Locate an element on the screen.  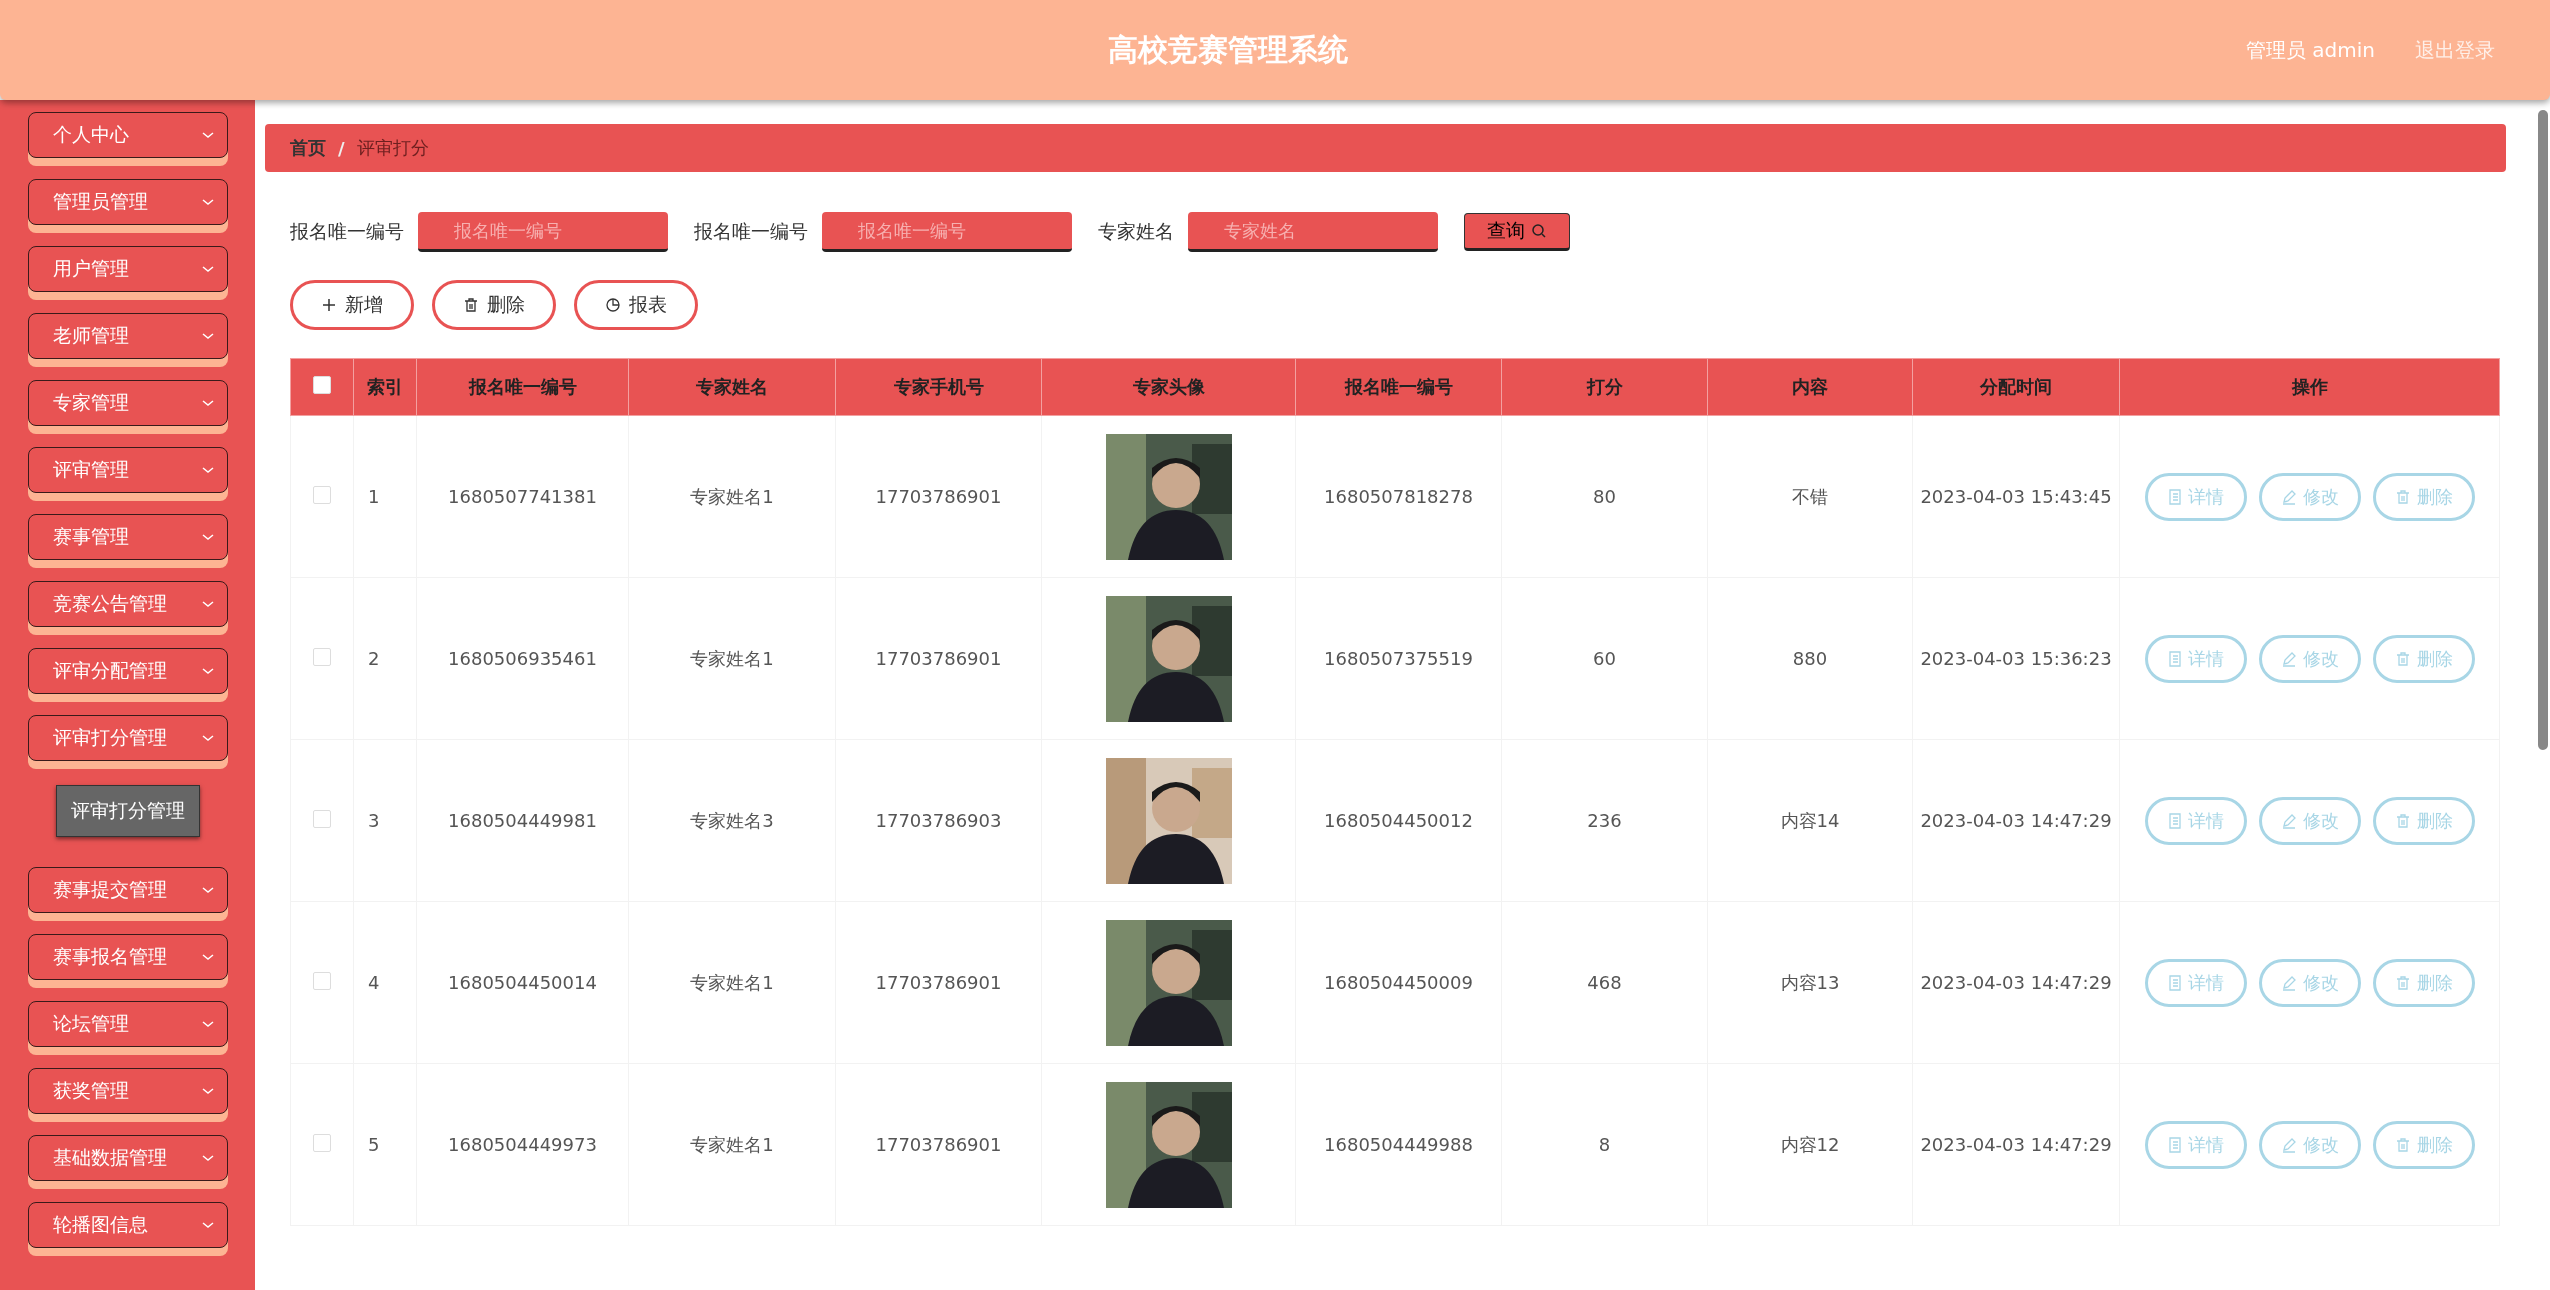
scrollbar-thumb is located at coordinates (2543, 430).